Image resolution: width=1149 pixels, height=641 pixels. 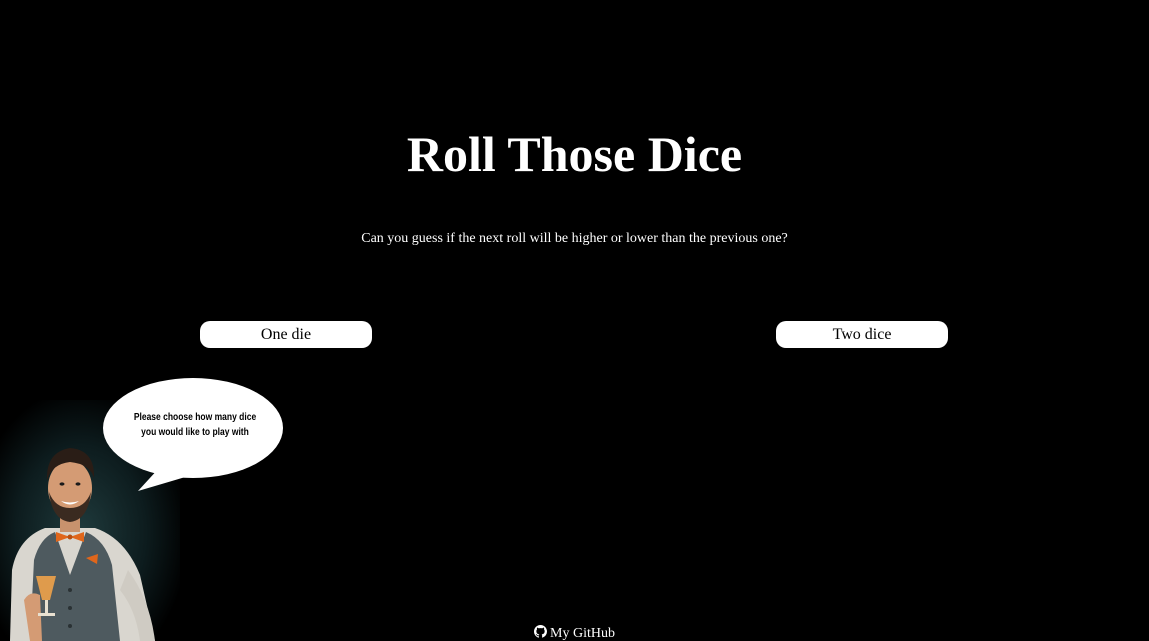 I want to click on github-link: My GitHub, so click(x=574, y=633).